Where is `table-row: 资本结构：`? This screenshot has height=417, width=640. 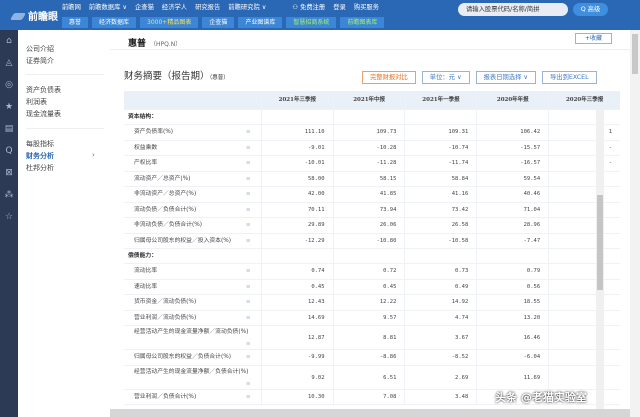 table-row: 资本结构： is located at coordinates (372, 117).